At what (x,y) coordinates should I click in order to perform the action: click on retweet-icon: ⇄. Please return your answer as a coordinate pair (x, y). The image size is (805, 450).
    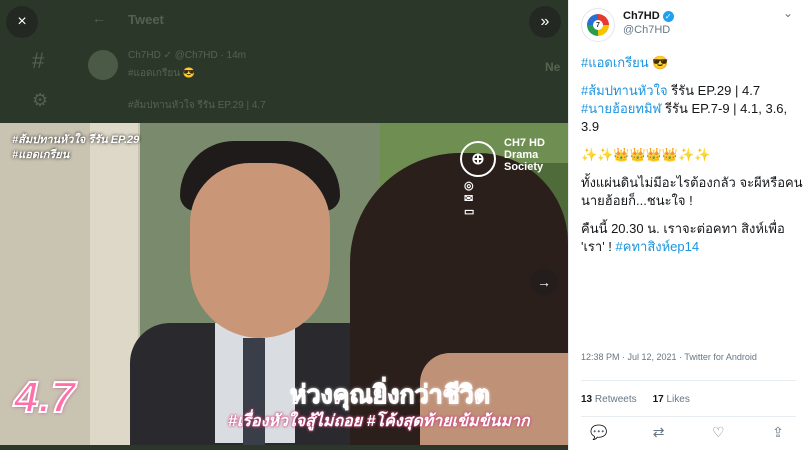
    Looking at the image, I should click on (659, 432).